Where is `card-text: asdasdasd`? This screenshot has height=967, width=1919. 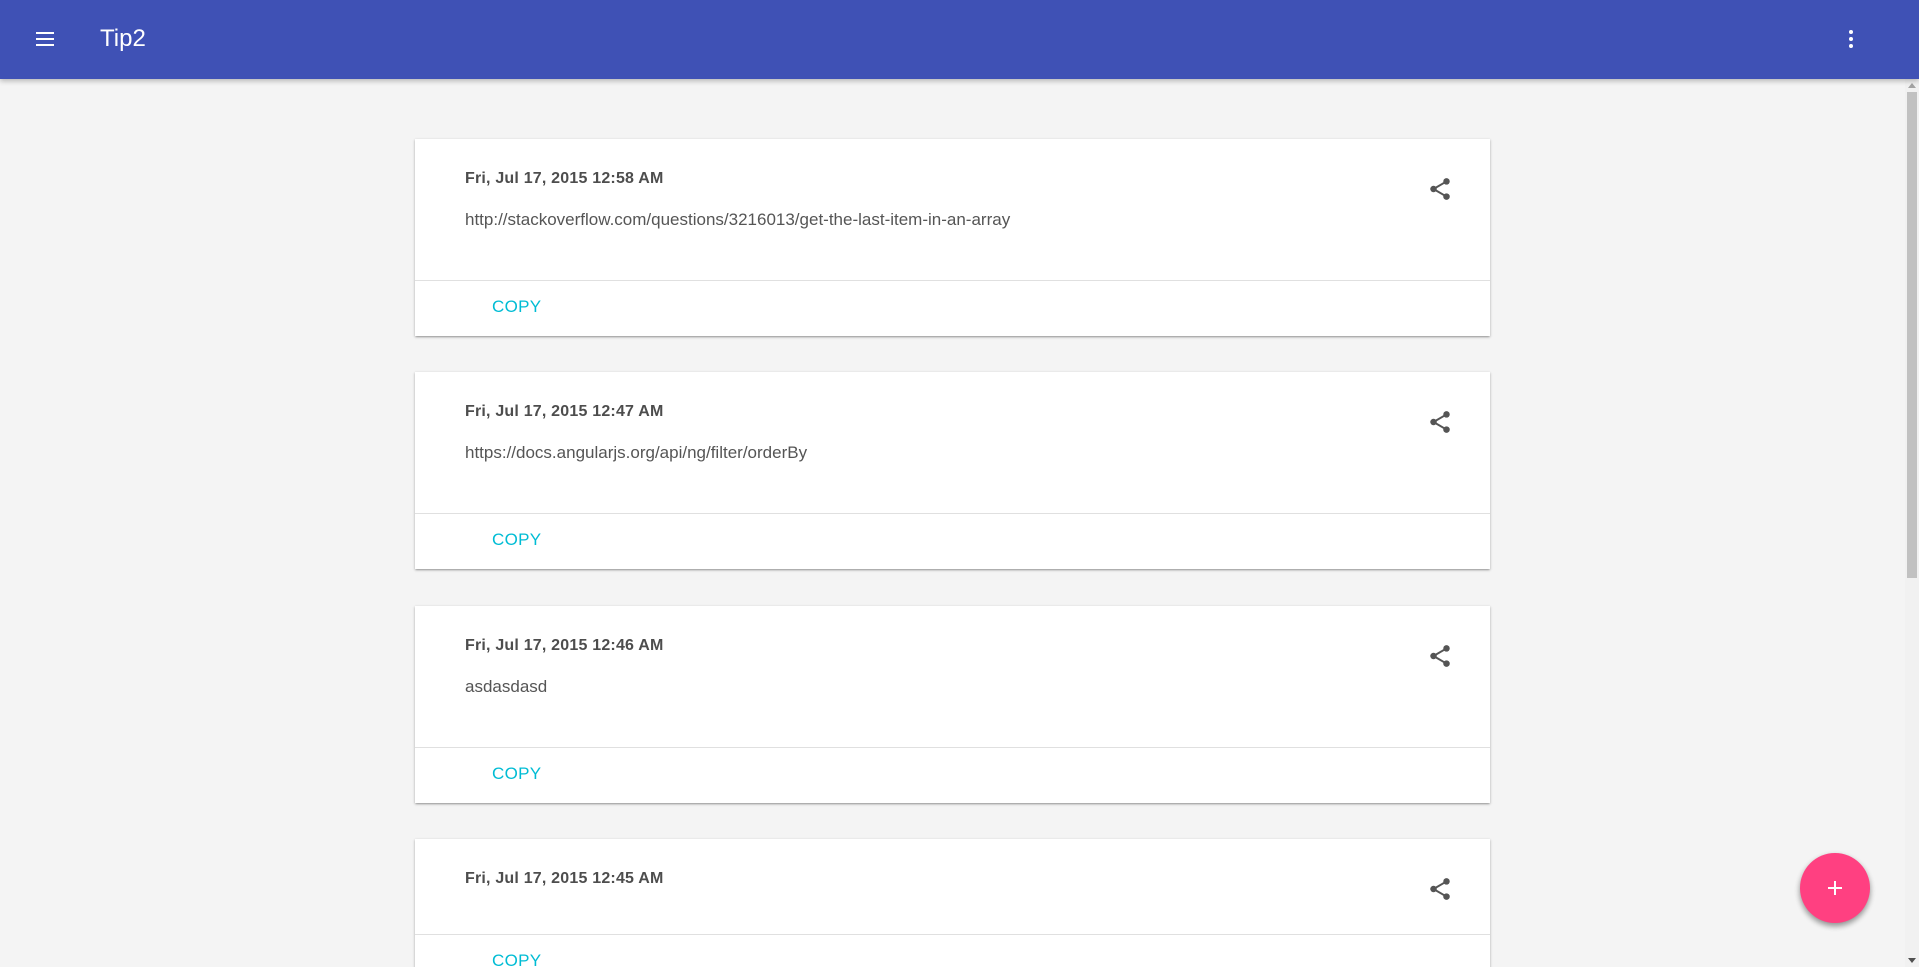 card-text: asdasdasd is located at coordinates (506, 686).